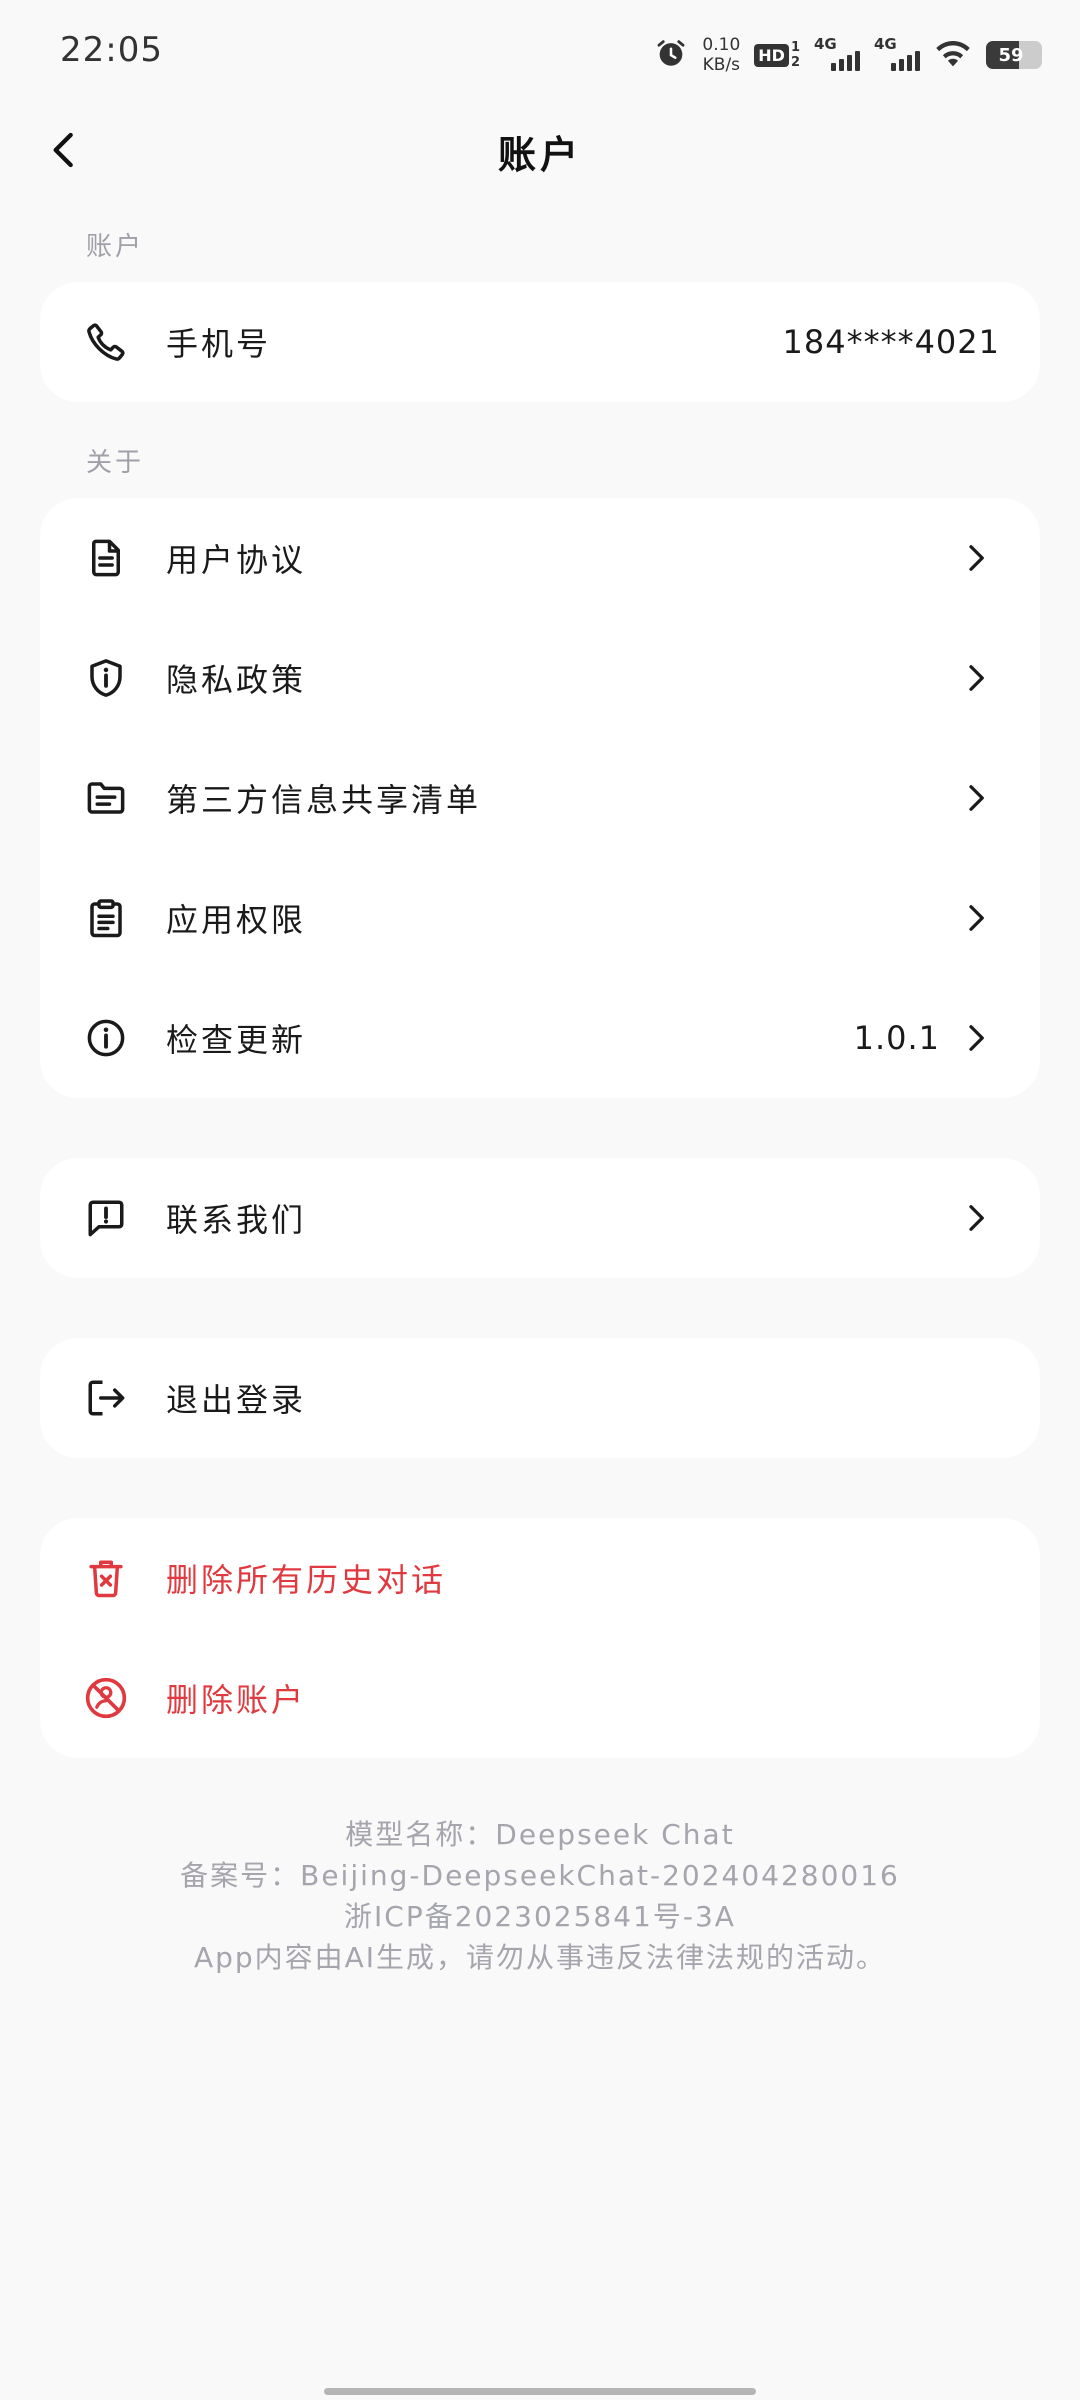  I want to click on phone-row: 手机号 184****4021, so click(540, 342).